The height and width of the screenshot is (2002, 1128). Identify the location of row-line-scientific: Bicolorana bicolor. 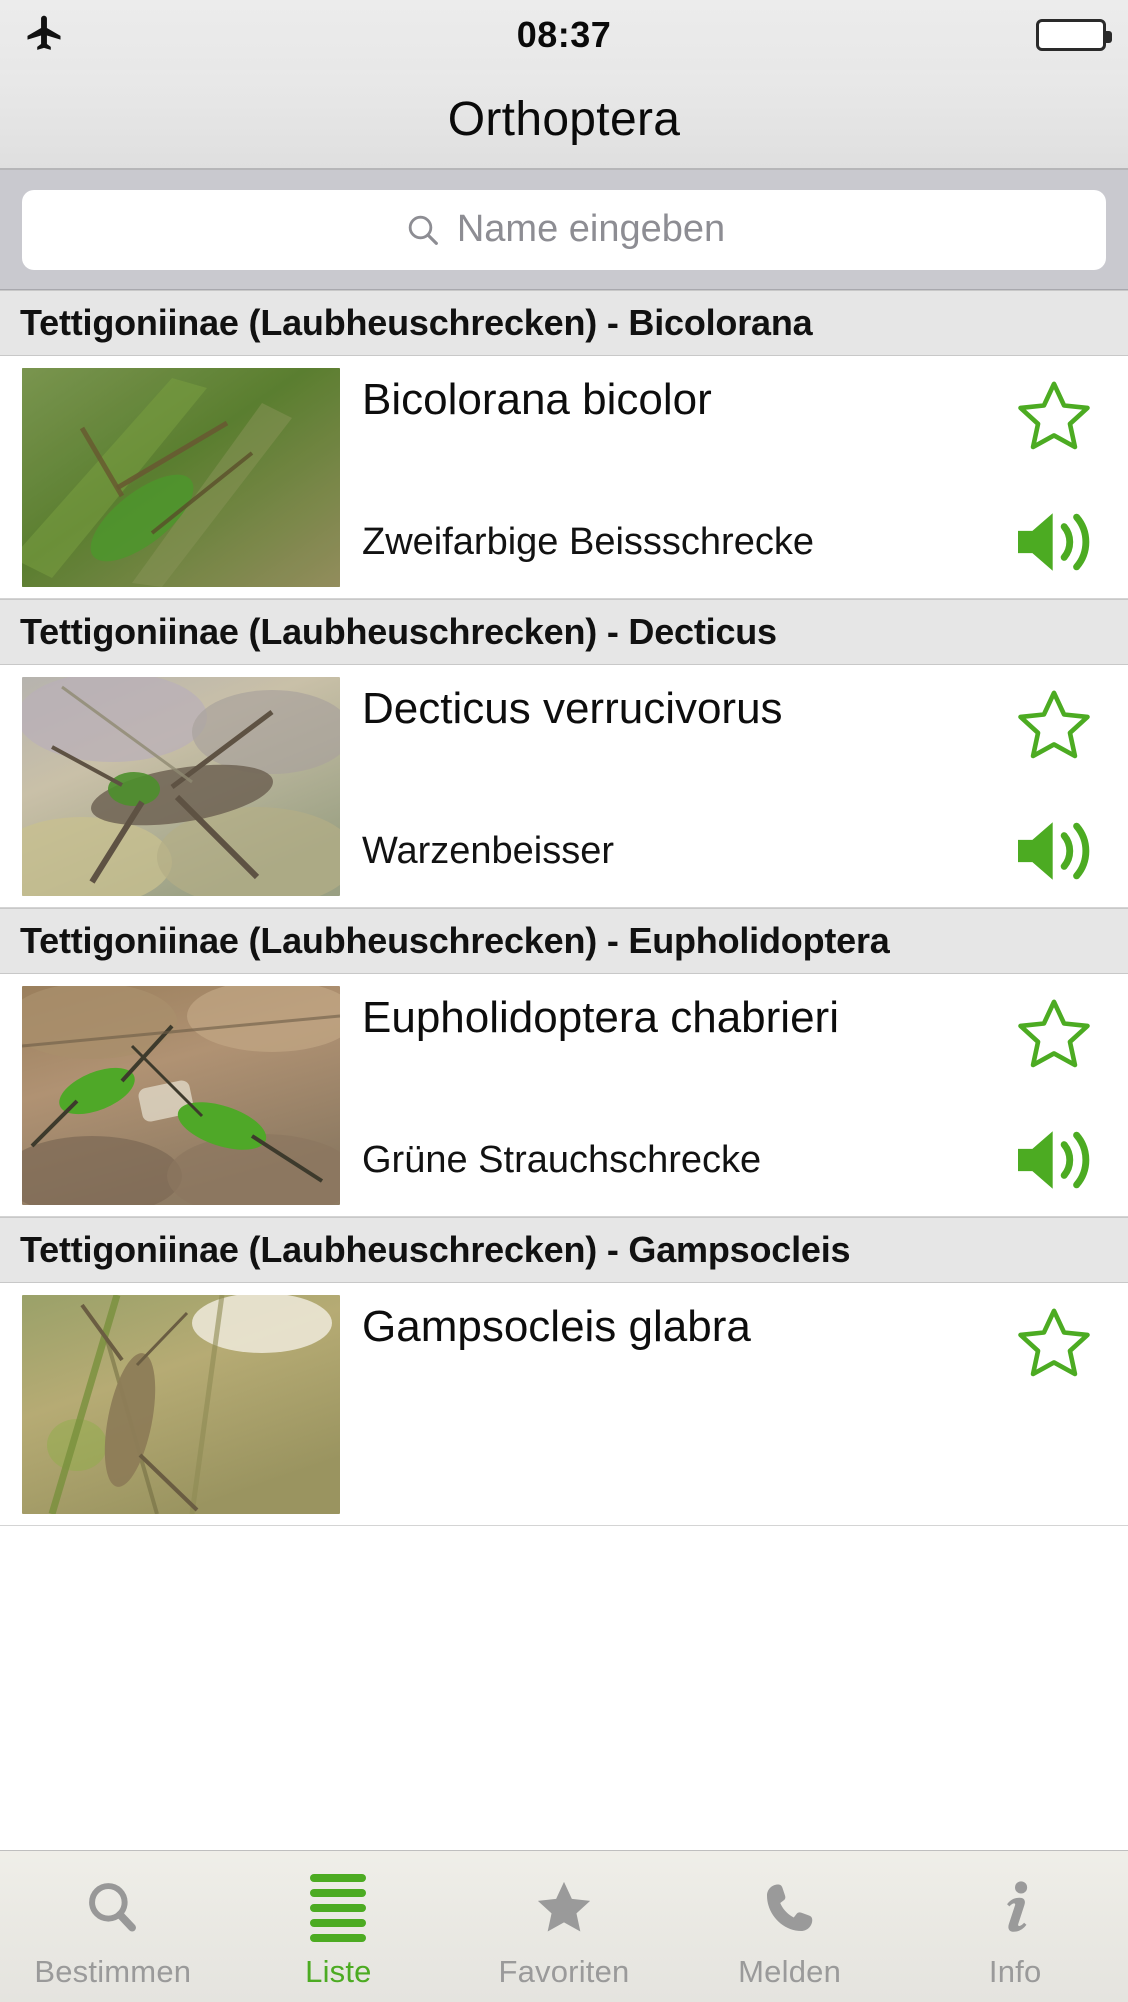
(734, 417).